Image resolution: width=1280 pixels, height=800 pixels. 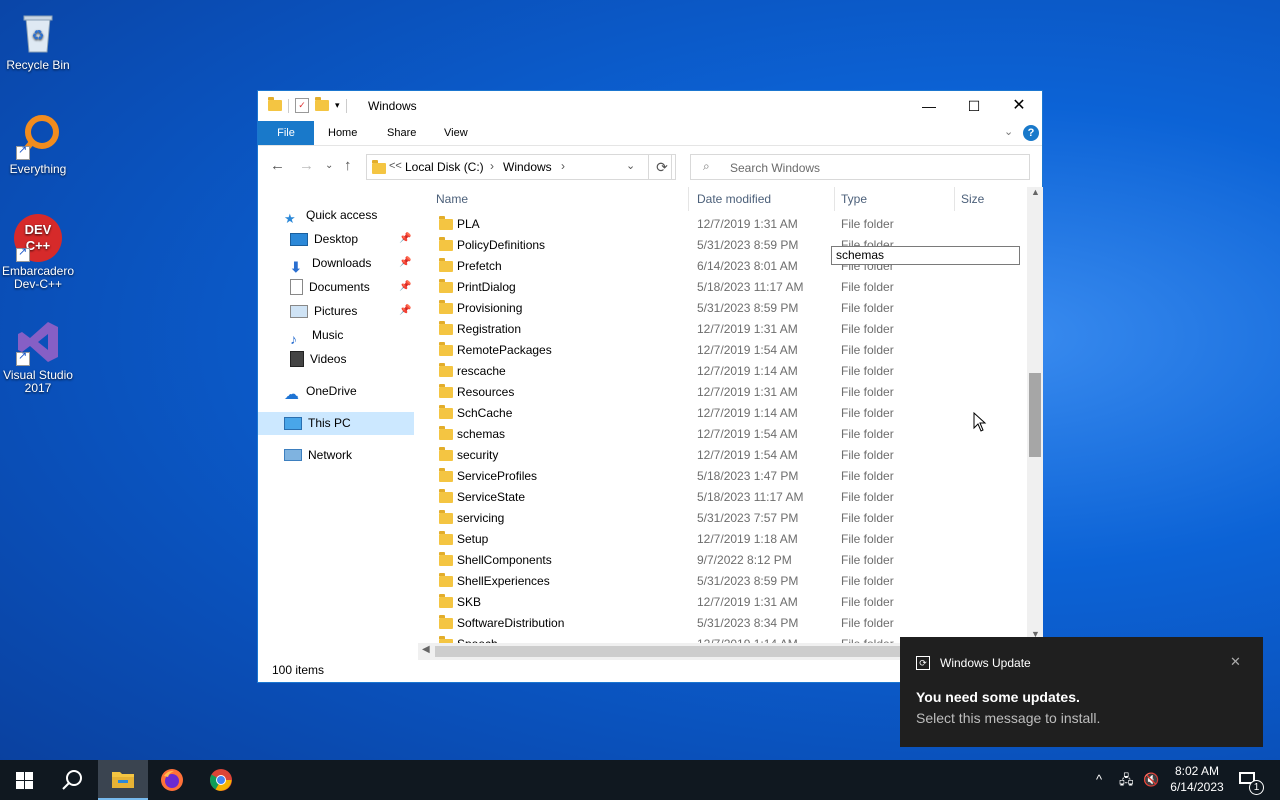 What do you see at coordinates (718, 287) in the screenshot?
I see `file-row: PrintDialog 5/18/2023 11:17 AM File folder` at bounding box center [718, 287].